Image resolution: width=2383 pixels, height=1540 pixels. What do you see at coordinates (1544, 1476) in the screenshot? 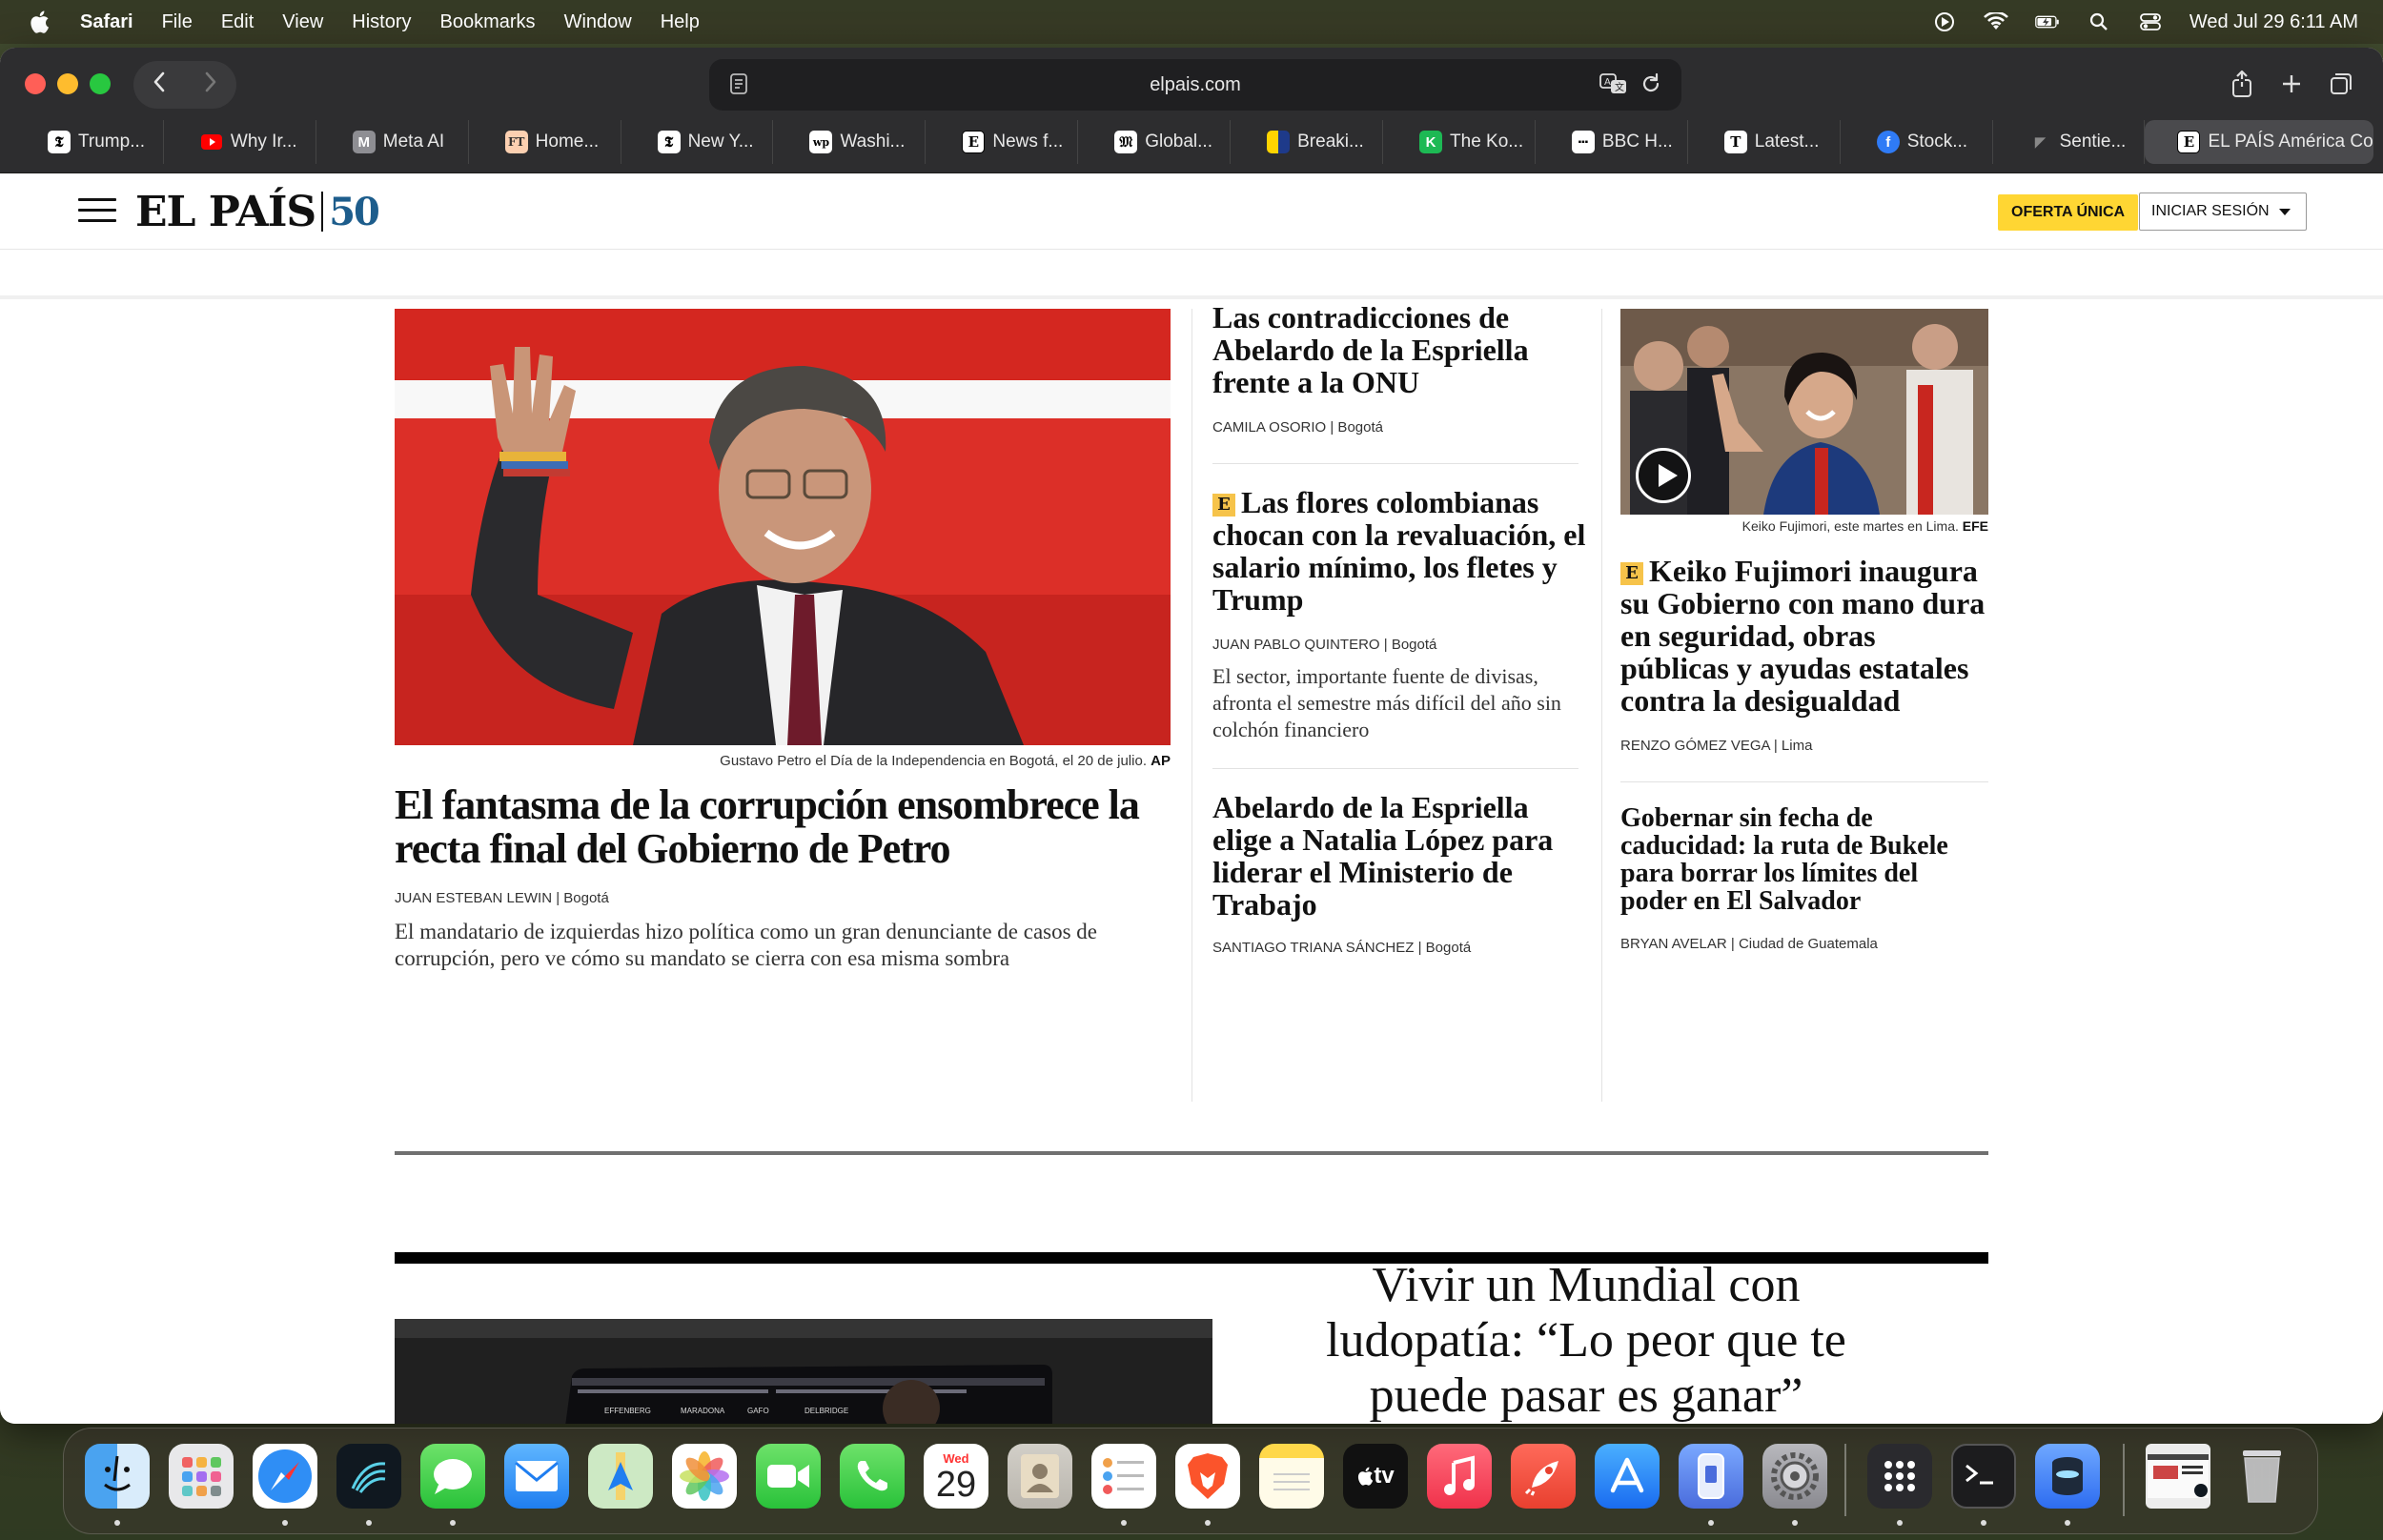
I see `rocket-icon` at bounding box center [1544, 1476].